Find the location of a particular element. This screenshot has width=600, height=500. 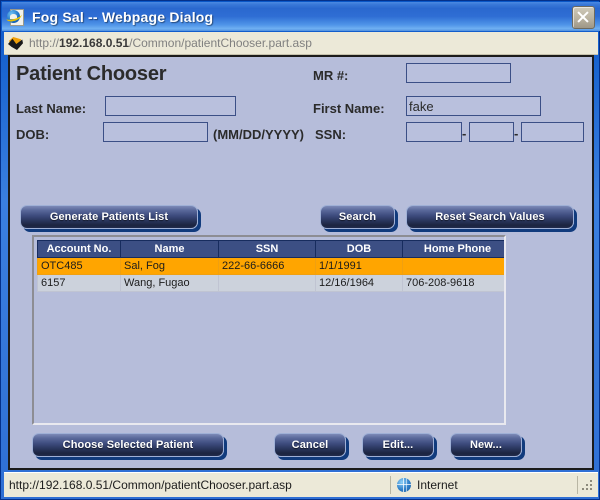

security-zone-label: Internet is located at coordinates (437, 485).